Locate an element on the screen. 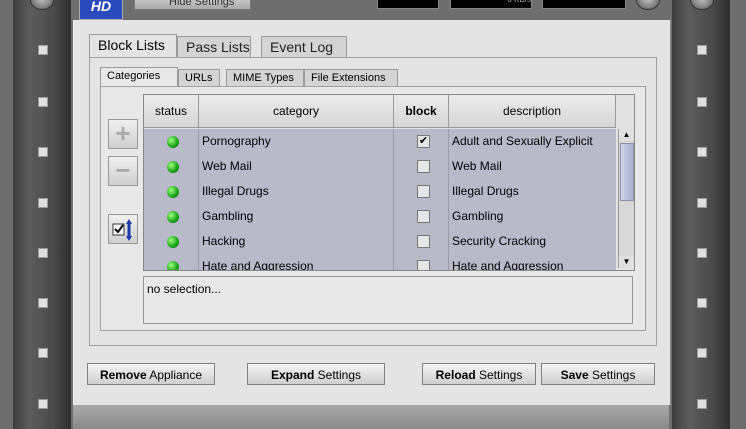  table-row: Hate and Aggression Hate and Aggression is located at coordinates (380, 262).